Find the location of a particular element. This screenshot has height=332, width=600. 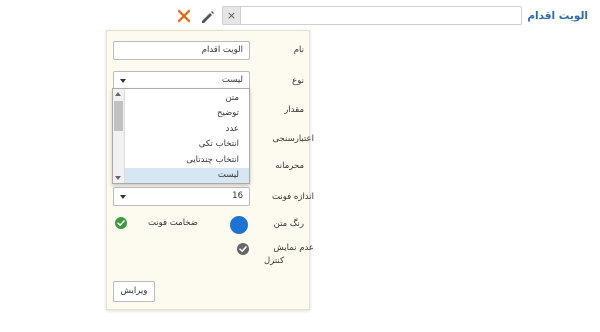

close-icon is located at coordinates (184, 16).